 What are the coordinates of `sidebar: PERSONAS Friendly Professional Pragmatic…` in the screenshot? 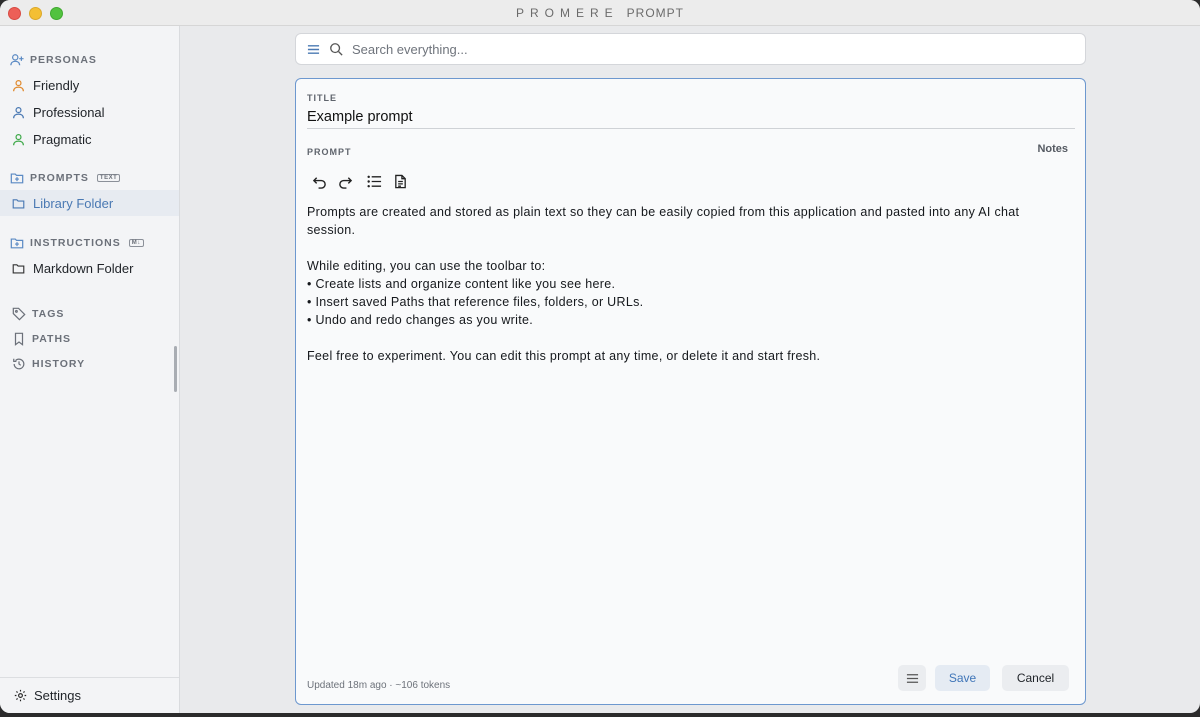 It's located at (90, 369).